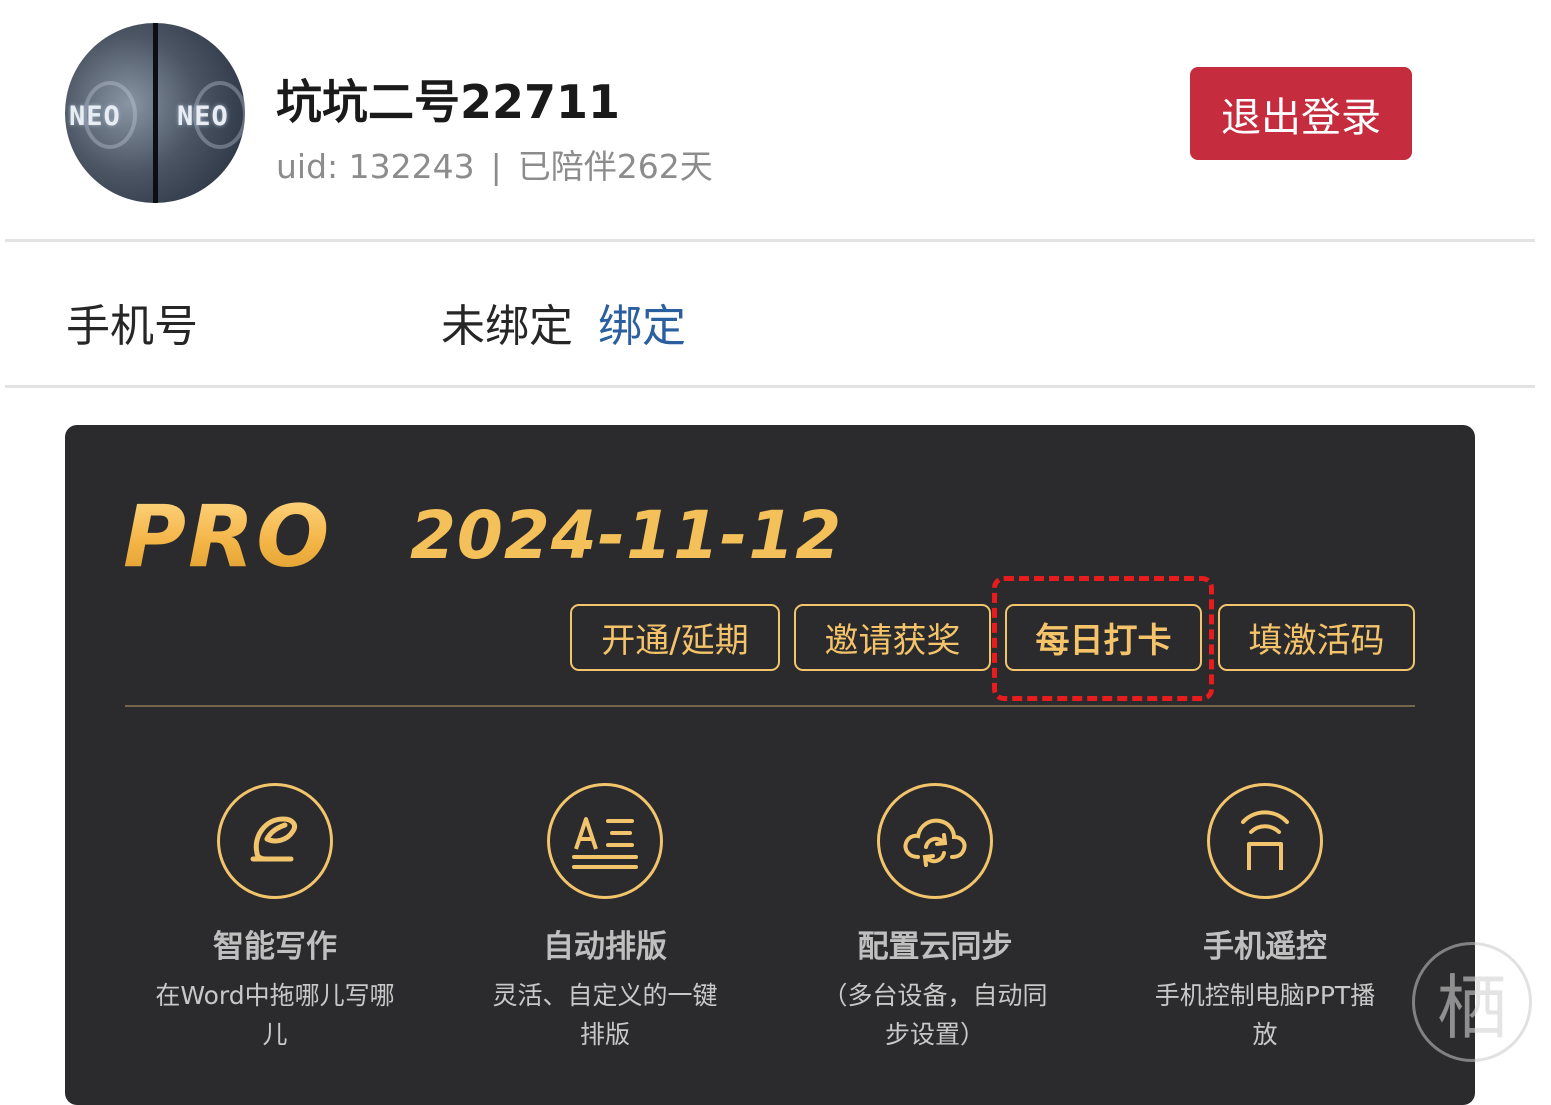  What do you see at coordinates (935, 918) in the screenshot?
I see `feature-cloud-sync: 配置云同步 （多台设备，自动同步设置）` at bounding box center [935, 918].